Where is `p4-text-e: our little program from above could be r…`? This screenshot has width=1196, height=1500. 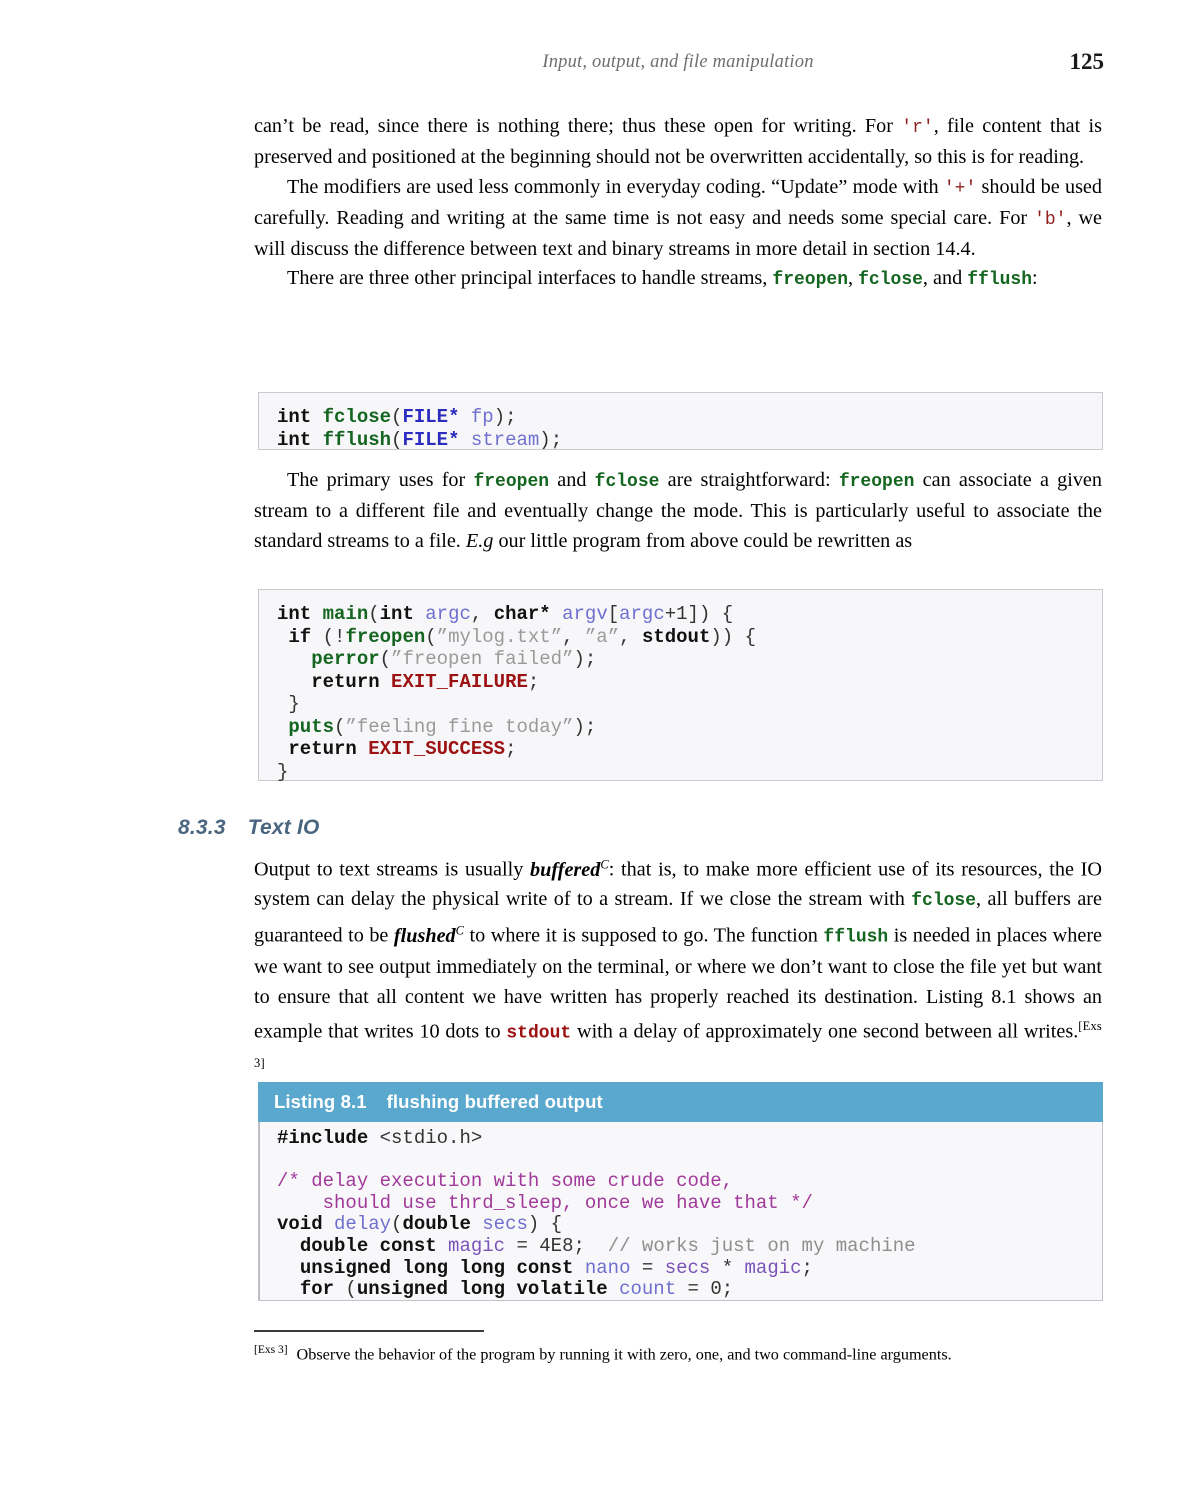 p4-text-e: our little program from above could be r… is located at coordinates (703, 540).